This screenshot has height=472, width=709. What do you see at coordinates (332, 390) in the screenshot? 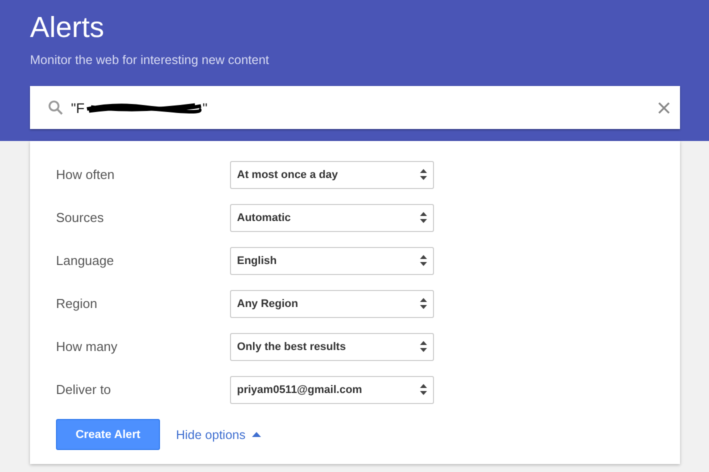
I see `option-dropdown: priyam0511@gmail.com` at bounding box center [332, 390].